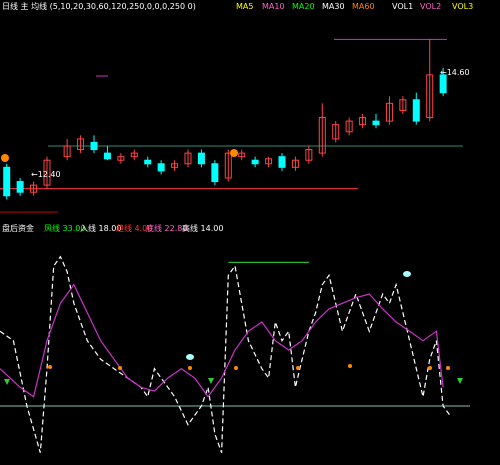  What do you see at coordinates (303, 6) in the screenshot?
I see `ma20-legend: MA20` at bounding box center [303, 6].